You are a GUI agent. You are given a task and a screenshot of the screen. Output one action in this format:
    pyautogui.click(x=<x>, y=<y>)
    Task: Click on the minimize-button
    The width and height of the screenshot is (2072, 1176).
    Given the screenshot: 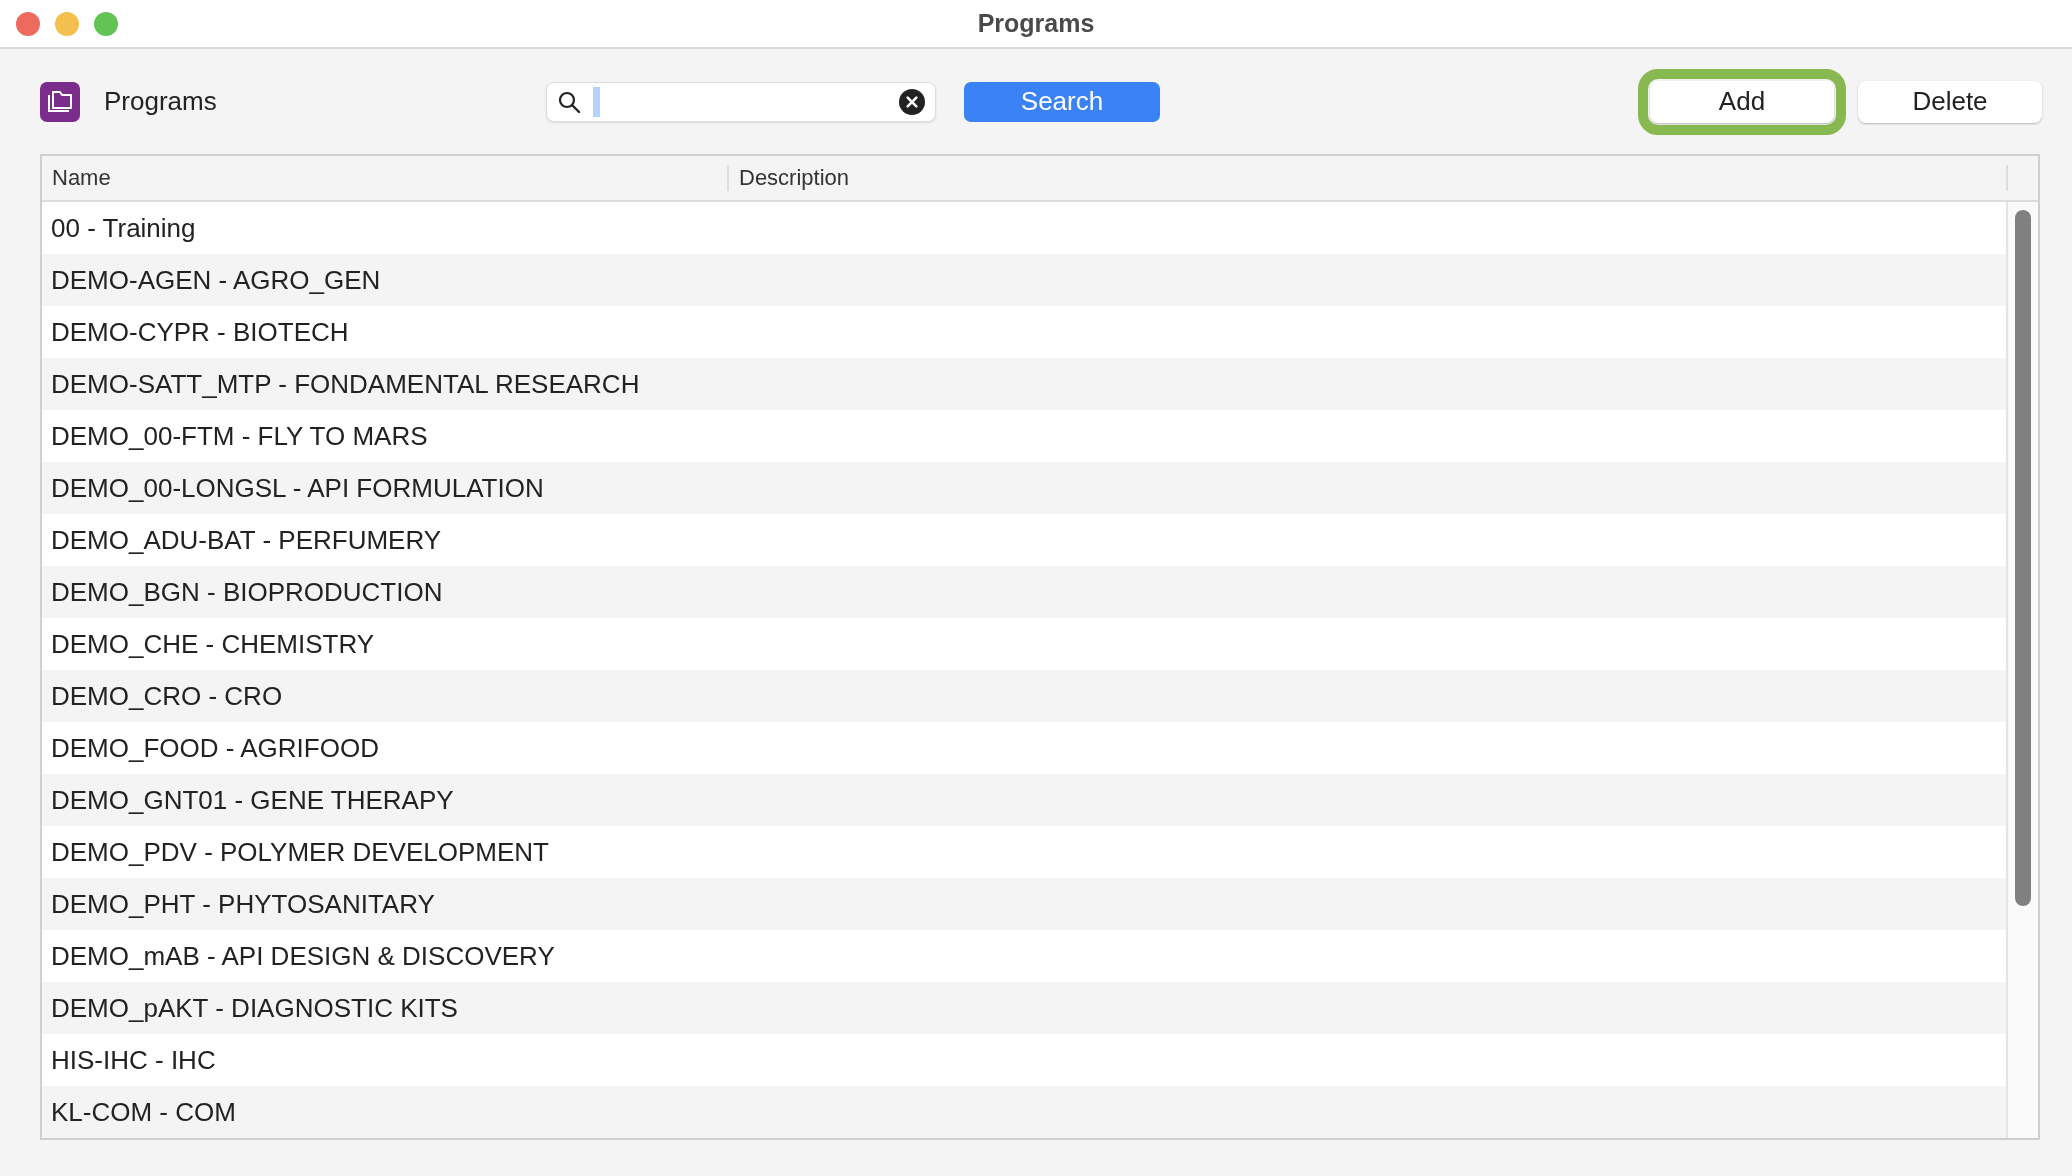 What is the action you would take?
    pyautogui.click(x=67, y=23)
    